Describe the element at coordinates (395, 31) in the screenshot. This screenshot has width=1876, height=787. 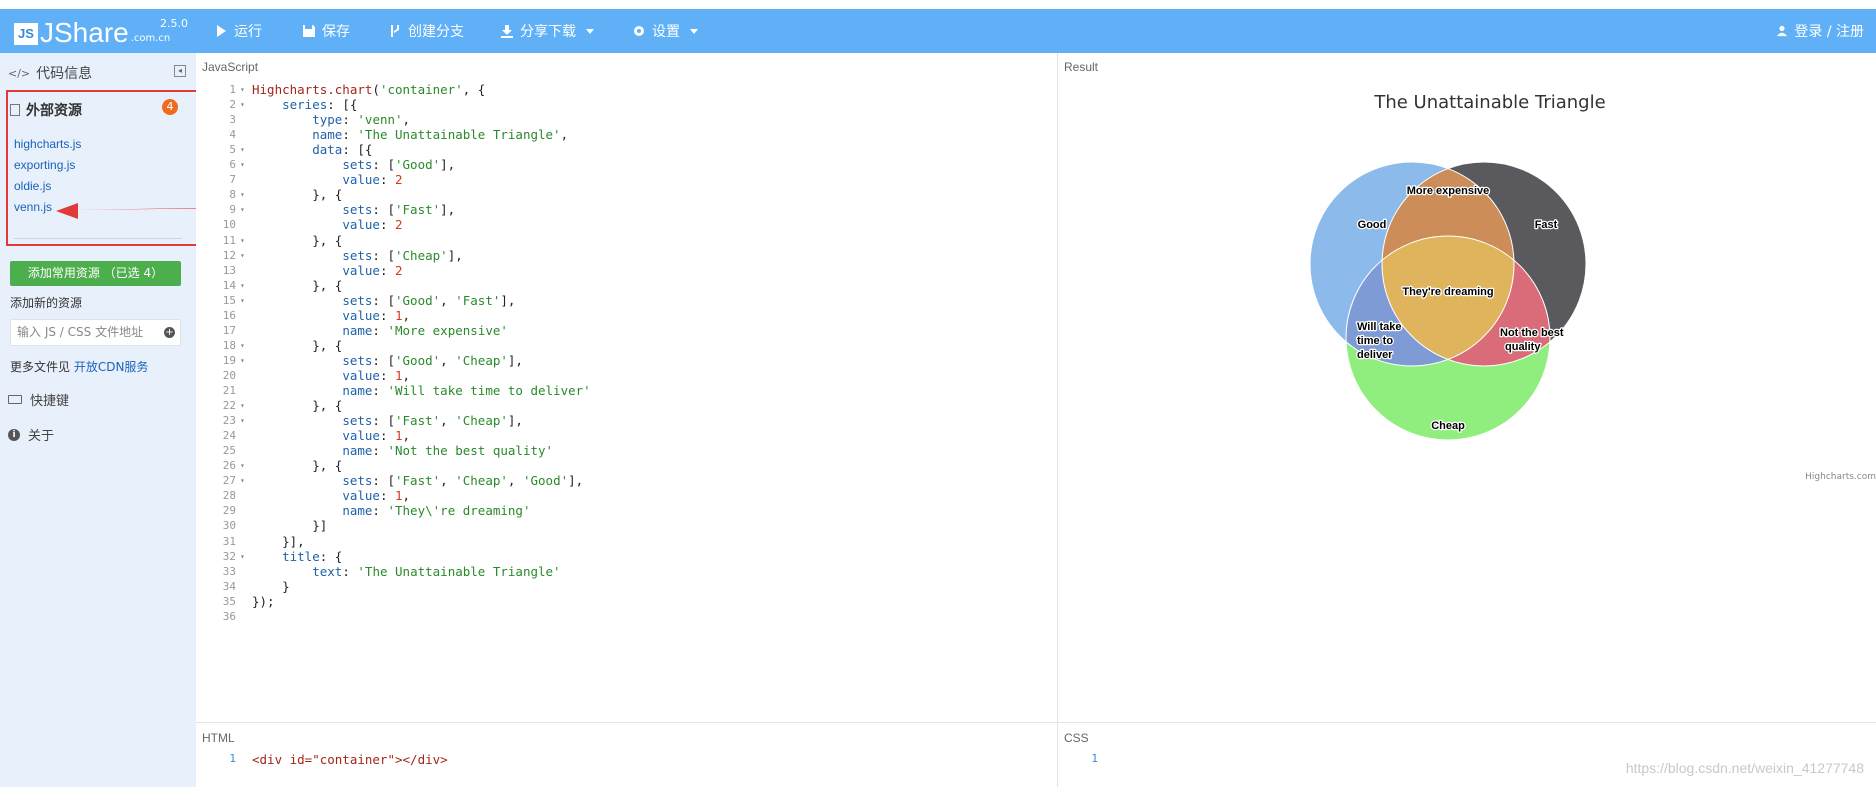
I see `branch-icon` at that location.